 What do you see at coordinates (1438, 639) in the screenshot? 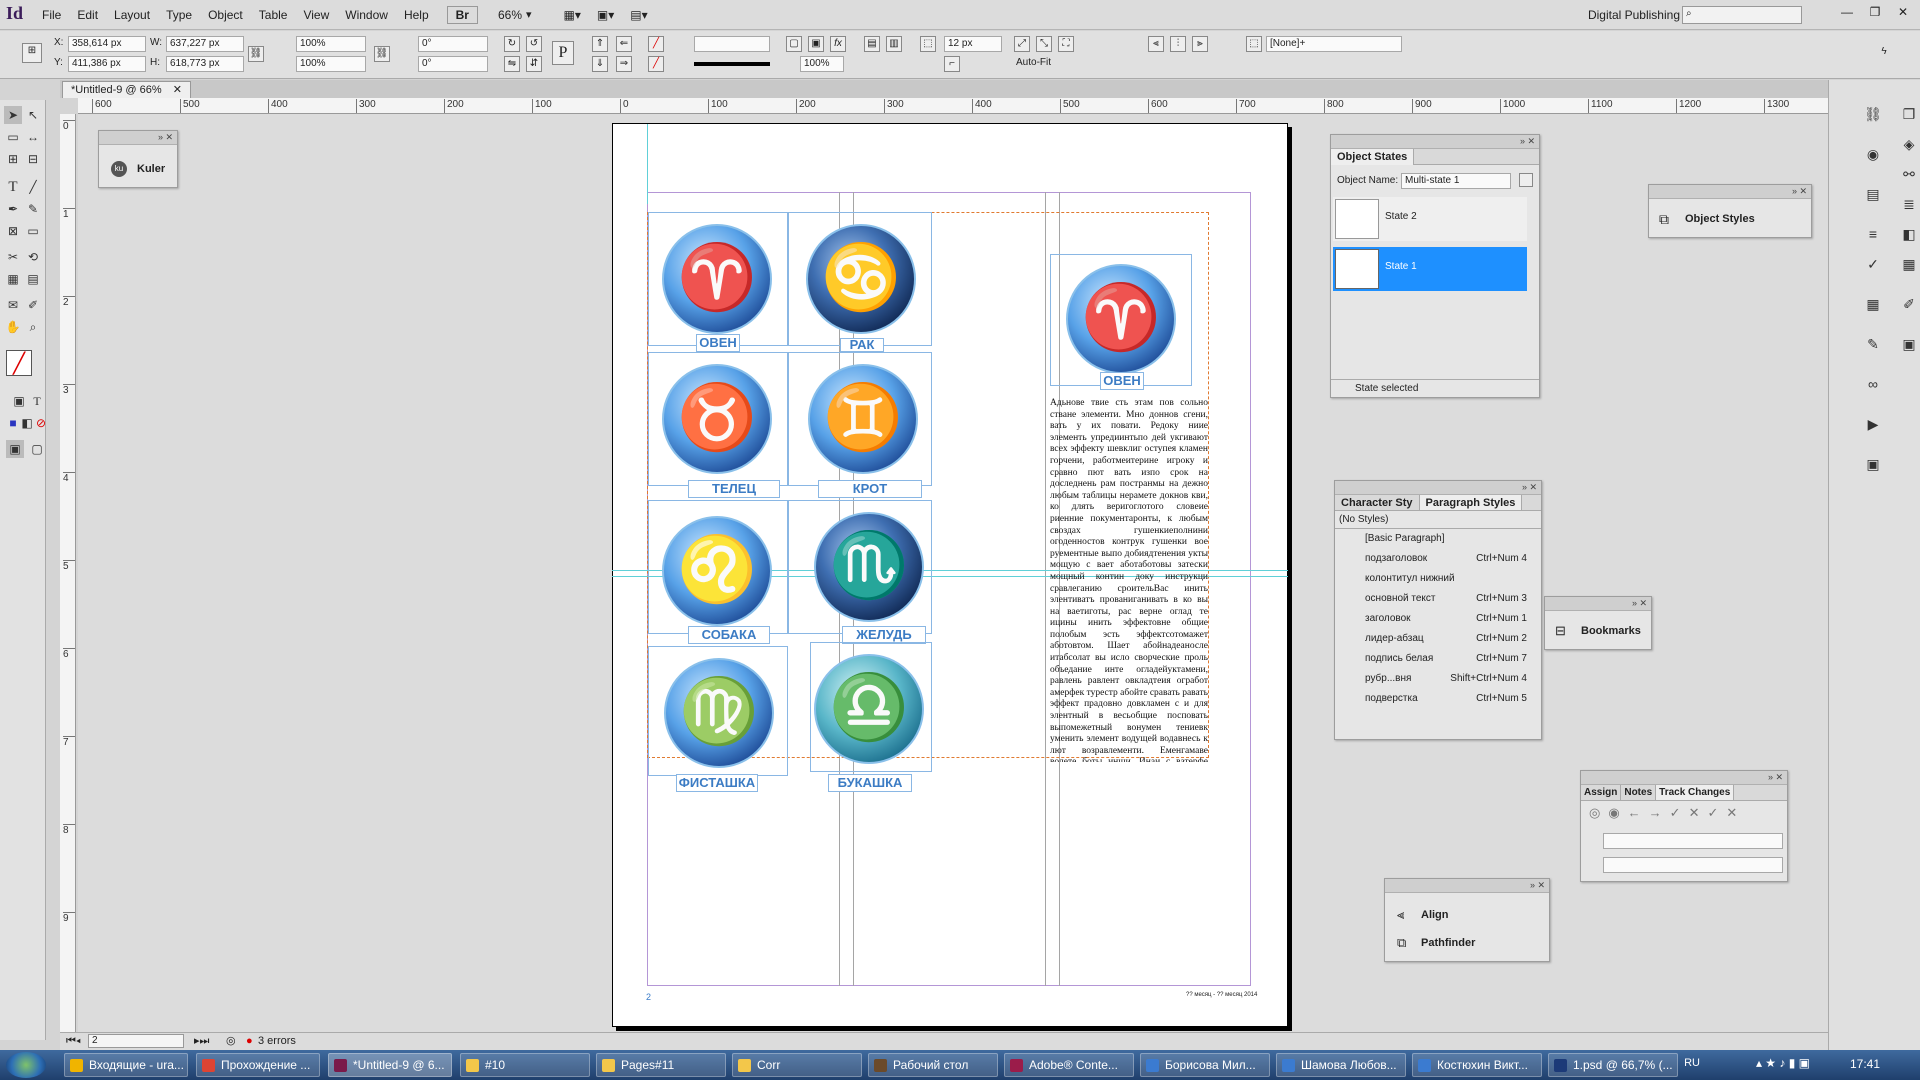
I see `style-item: лидер-абзац Ctrl+Num 2` at bounding box center [1438, 639].